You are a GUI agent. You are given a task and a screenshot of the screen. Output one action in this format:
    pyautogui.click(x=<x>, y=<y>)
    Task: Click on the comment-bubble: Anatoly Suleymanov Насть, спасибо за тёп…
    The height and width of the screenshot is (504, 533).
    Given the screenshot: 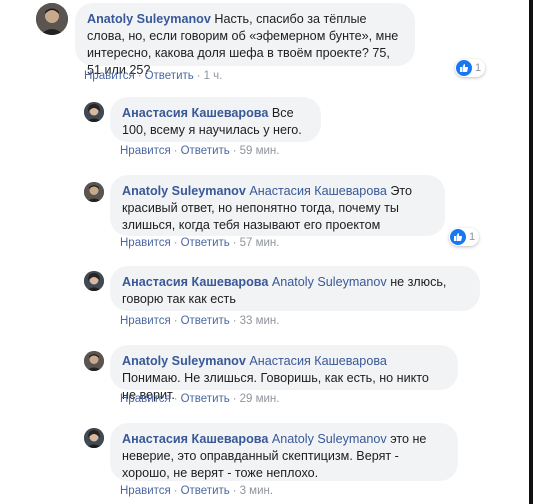 What is the action you would take?
    pyautogui.click(x=245, y=40)
    